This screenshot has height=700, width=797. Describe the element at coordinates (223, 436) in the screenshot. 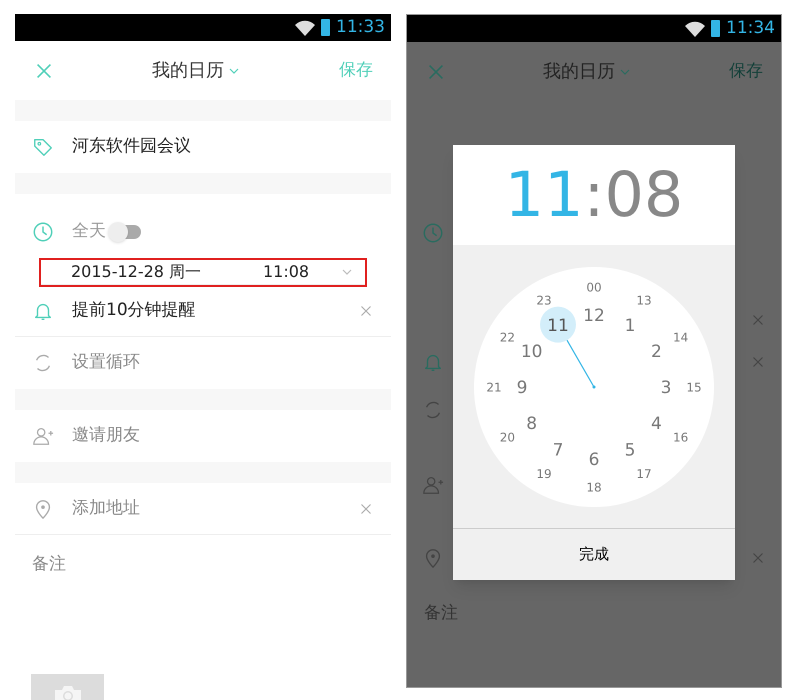

I see `option-label: 邀请朋友` at that location.